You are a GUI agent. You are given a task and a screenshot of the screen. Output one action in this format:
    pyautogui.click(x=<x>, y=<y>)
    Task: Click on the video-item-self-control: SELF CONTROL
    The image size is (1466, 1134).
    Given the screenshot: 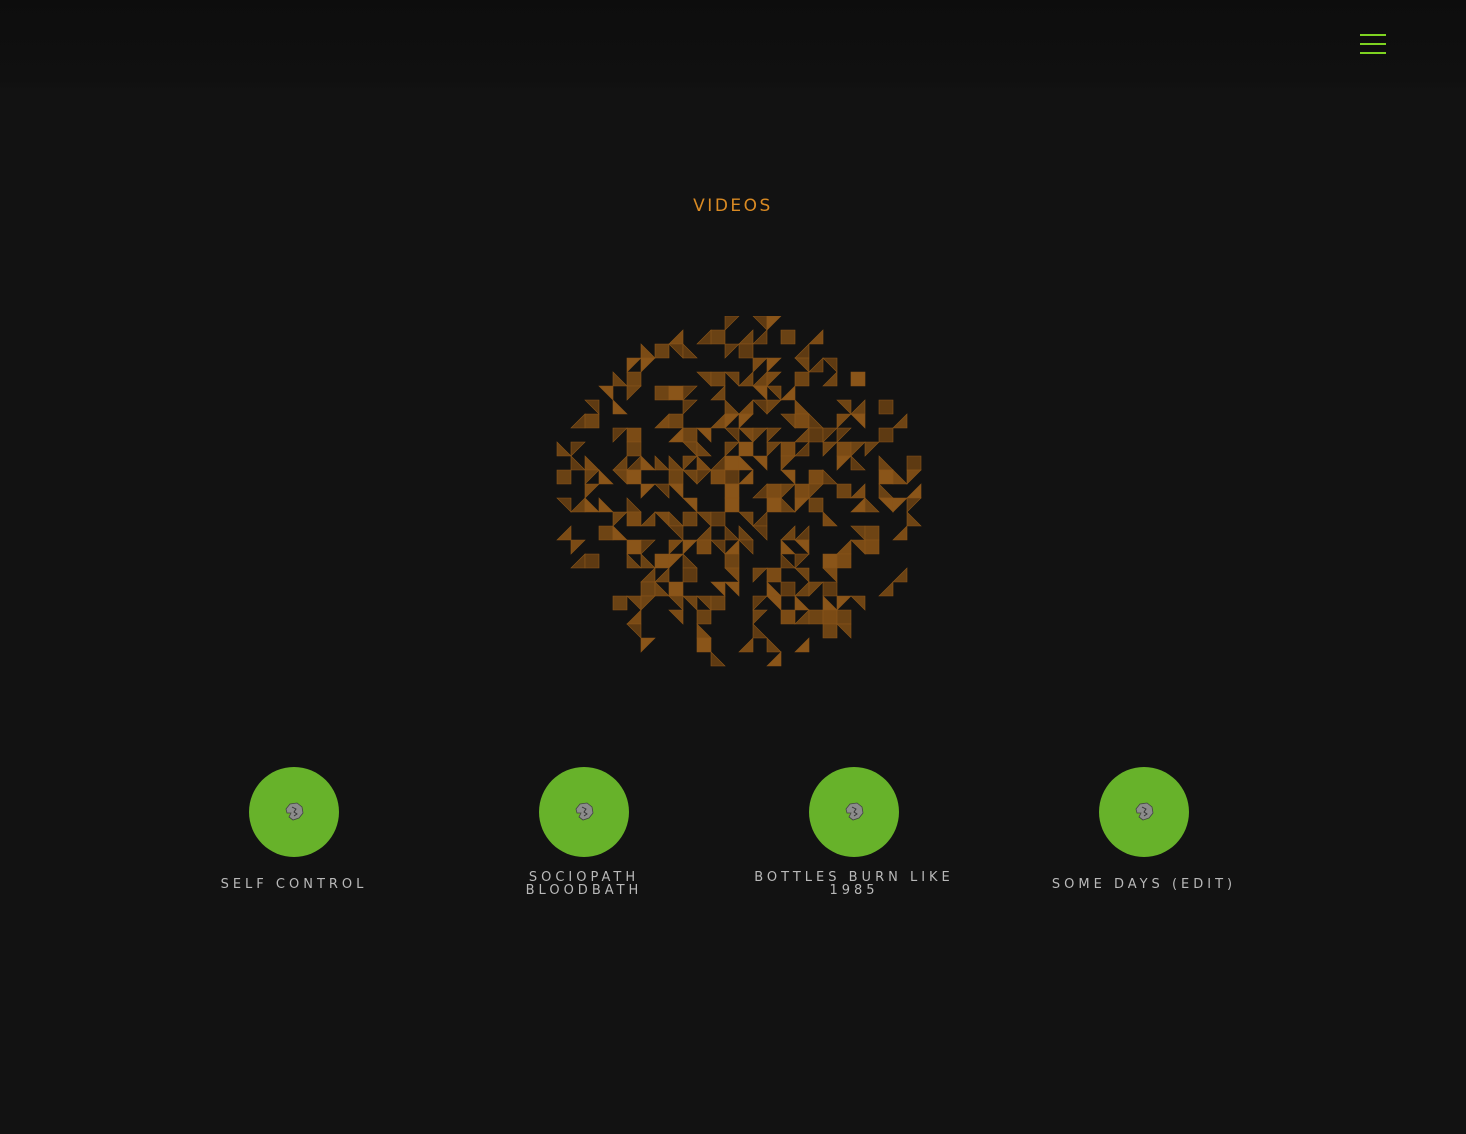 What is the action you would take?
    pyautogui.click(x=294, y=839)
    